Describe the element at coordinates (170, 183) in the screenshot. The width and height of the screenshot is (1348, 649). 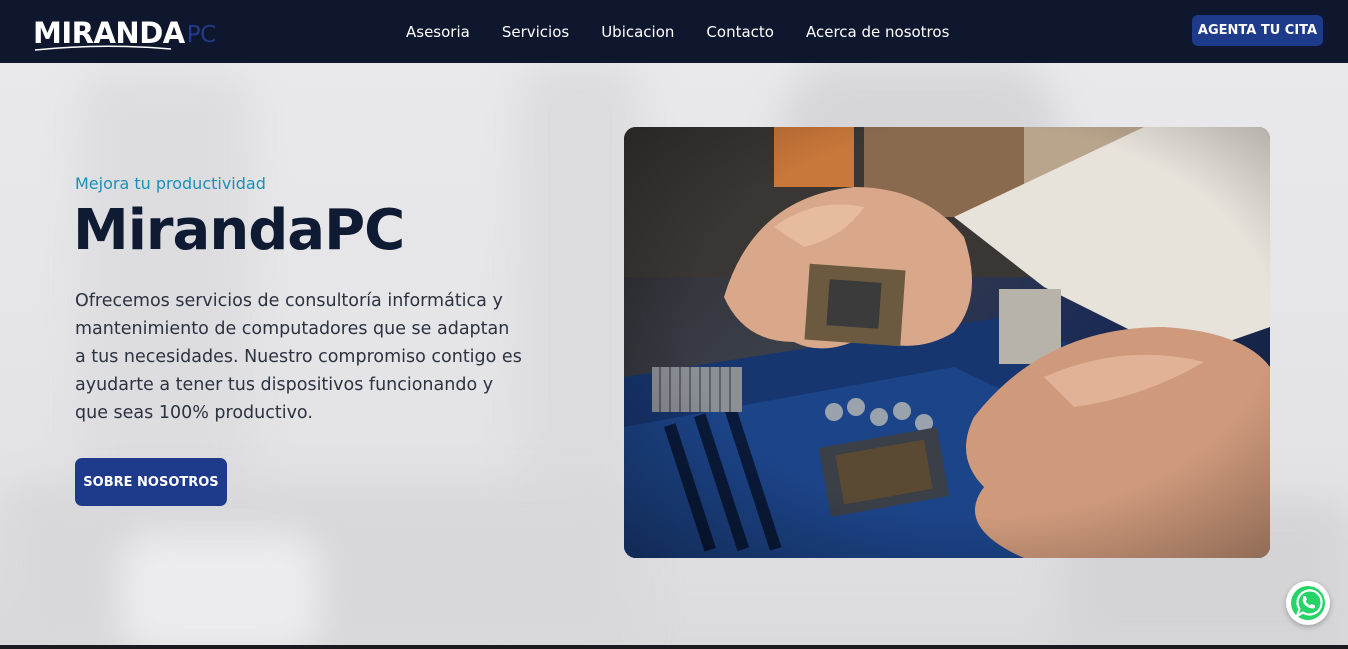
I see `hero-eyebrow: Mejora tu productividad` at that location.